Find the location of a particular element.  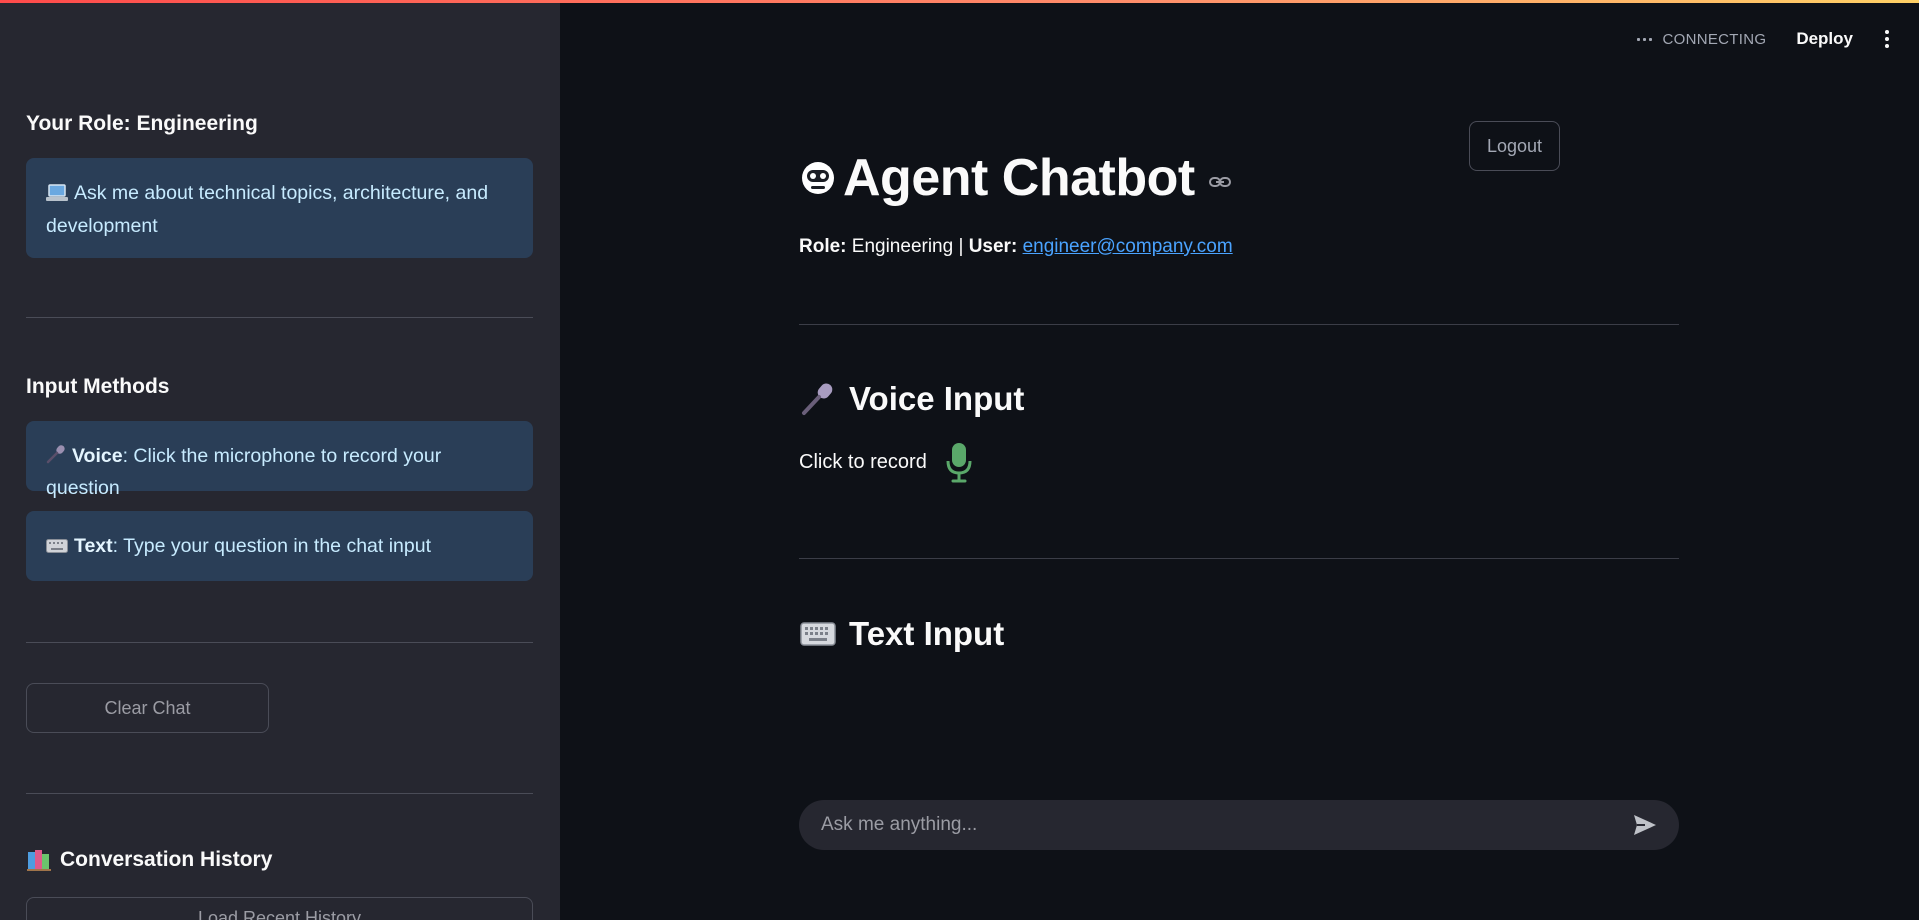

voice-label: Voice is located at coordinates (97, 456).